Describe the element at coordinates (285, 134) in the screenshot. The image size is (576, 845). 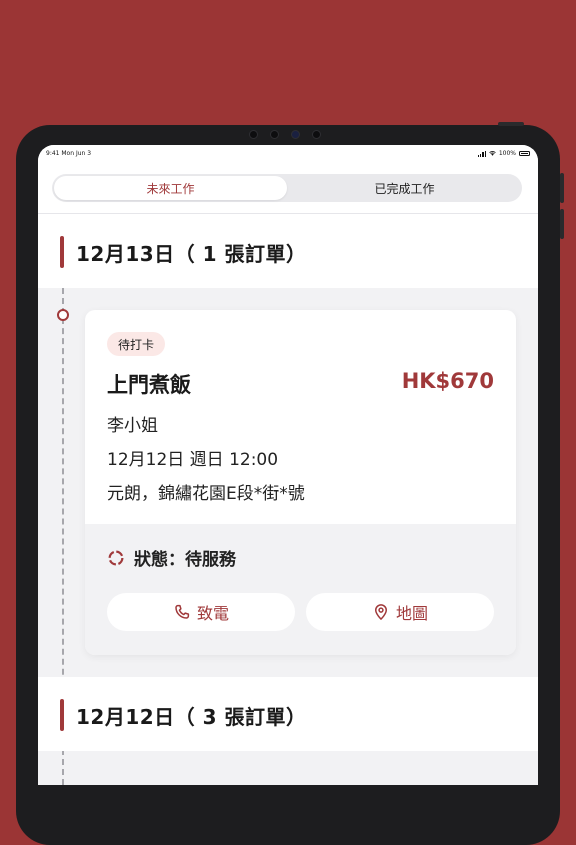
I see `camera-array` at that location.